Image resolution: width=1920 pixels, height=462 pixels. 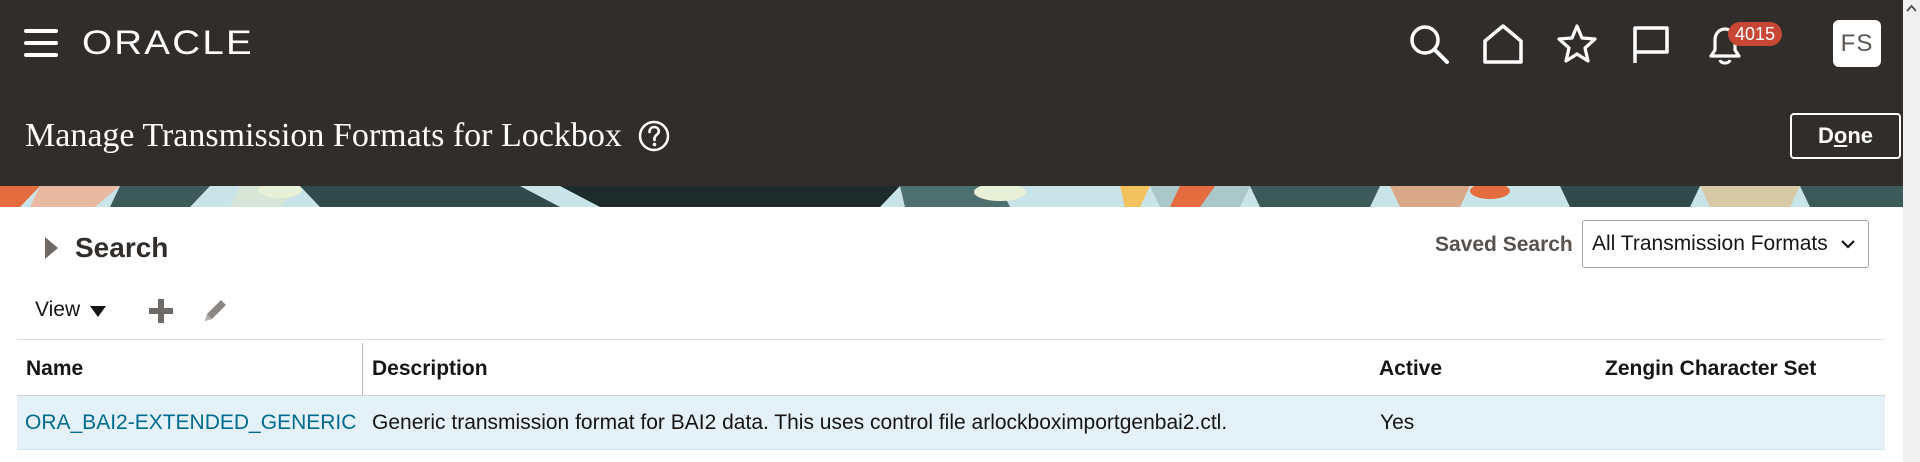 What do you see at coordinates (430, 367) in the screenshot?
I see `column-header-description: Description` at bounding box center [430, 367].